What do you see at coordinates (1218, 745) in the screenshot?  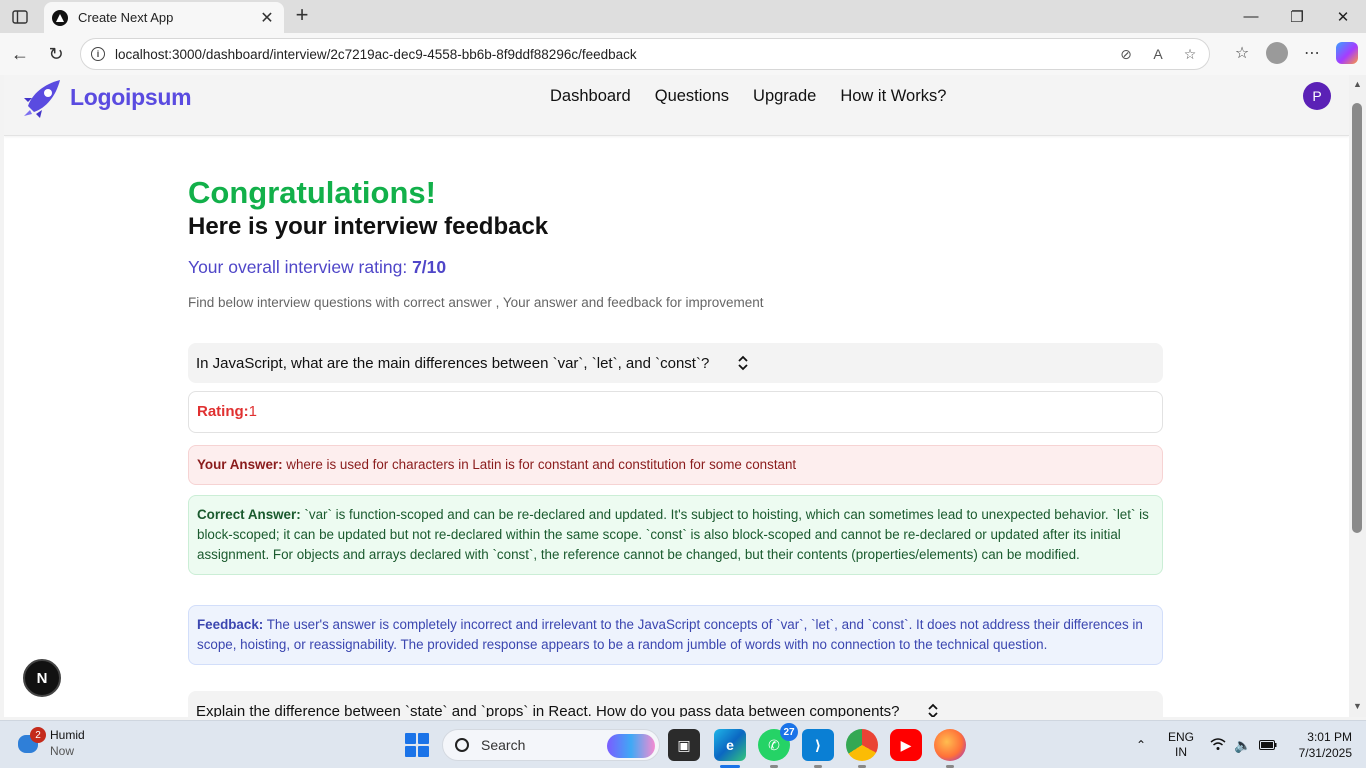 I see `wifi-icon` at bounding box center [1218, 745].